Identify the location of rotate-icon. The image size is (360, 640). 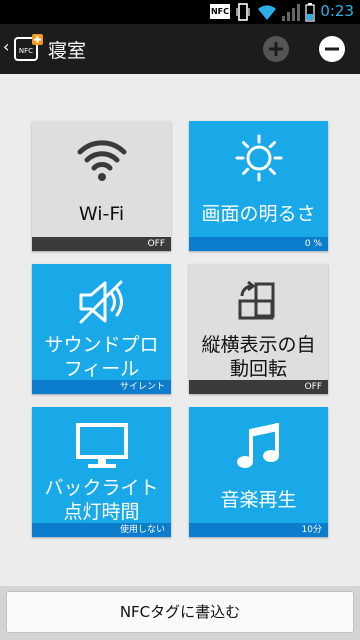
(256, 300).